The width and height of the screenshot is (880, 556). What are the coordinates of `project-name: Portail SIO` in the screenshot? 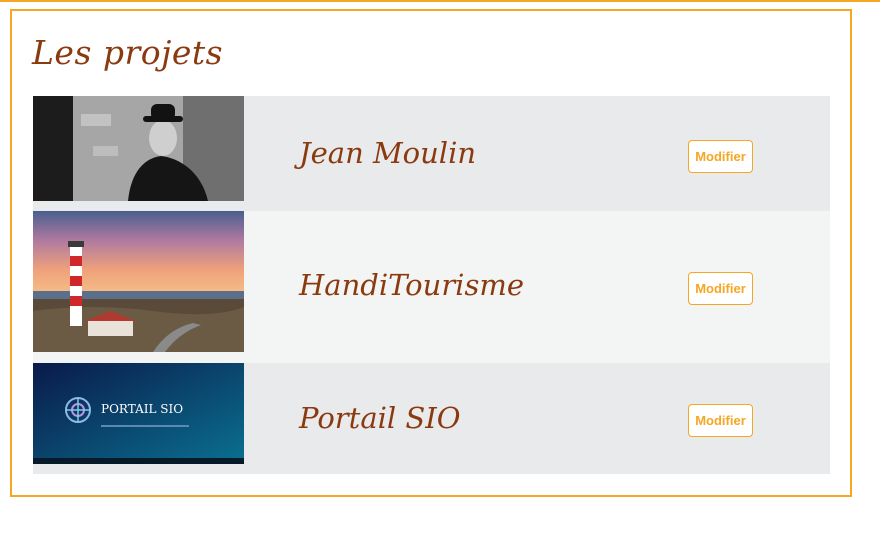 It's located at (380, 418).